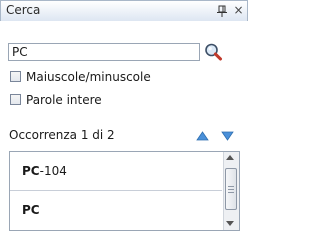 The width and height of the screenshot is (320, 250). Describe the element at coordinates (116, 210) in the screenshot. I see `list-item: PC` at that location.